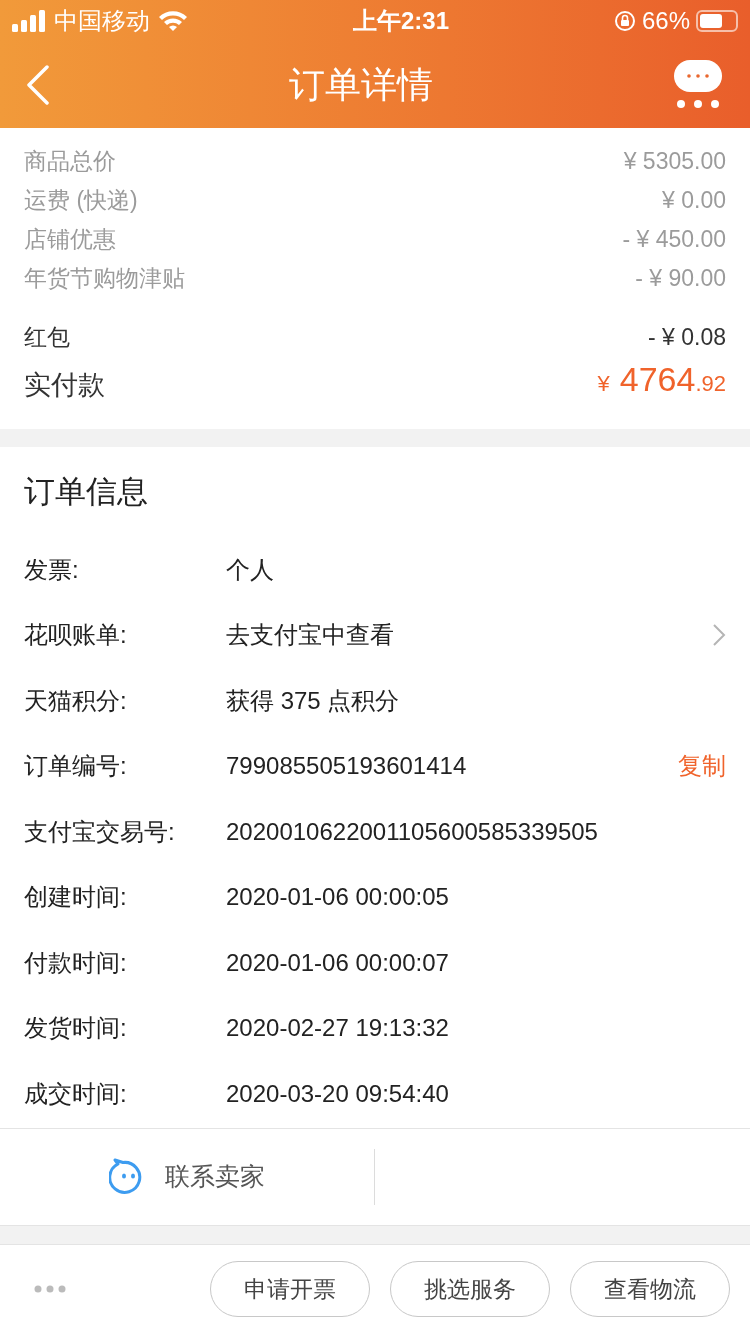  I want to click on info-value: 799085505193601414, so click(347, 766).